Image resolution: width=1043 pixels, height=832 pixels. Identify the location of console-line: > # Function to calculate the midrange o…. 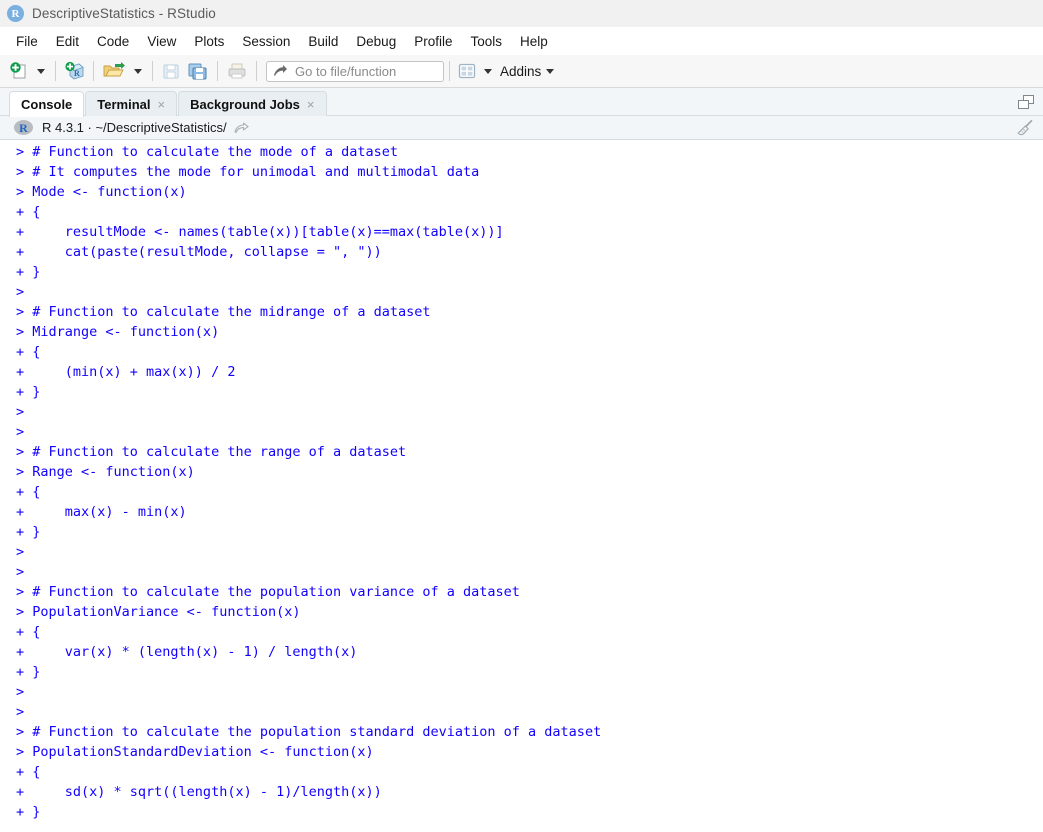
(223, 312).